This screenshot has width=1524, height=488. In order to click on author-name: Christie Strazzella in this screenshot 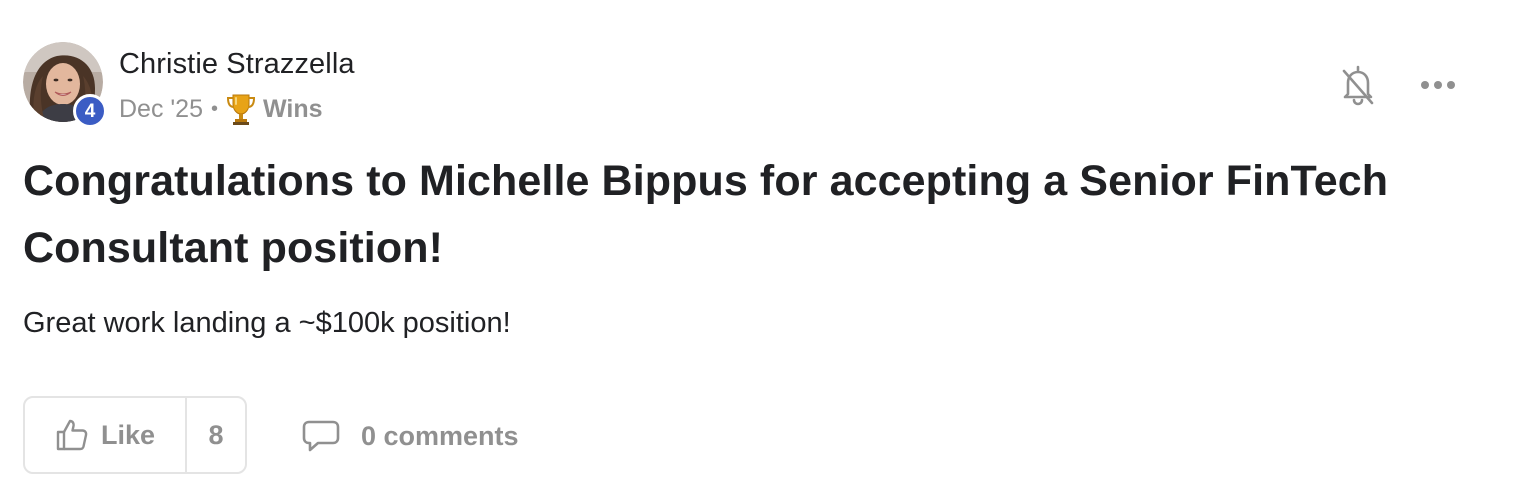, I will do `click(237, 64)`.